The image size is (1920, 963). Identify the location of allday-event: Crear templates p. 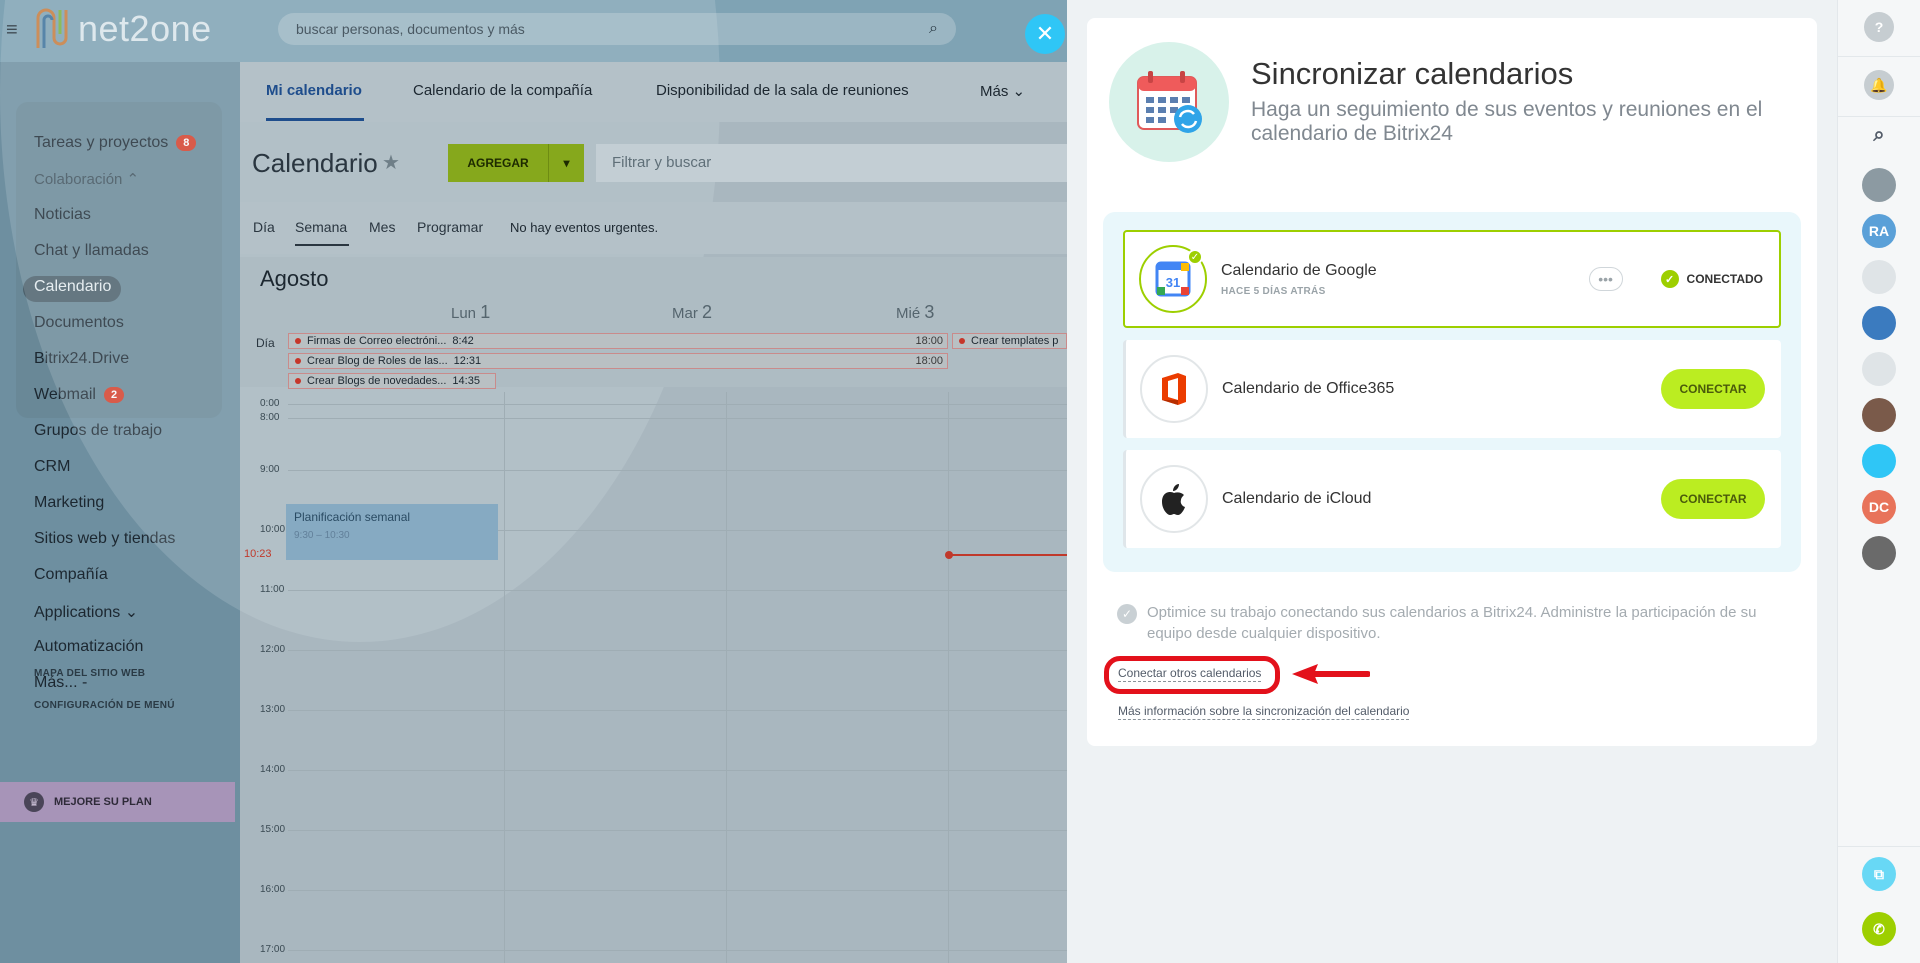
(1009, 341).